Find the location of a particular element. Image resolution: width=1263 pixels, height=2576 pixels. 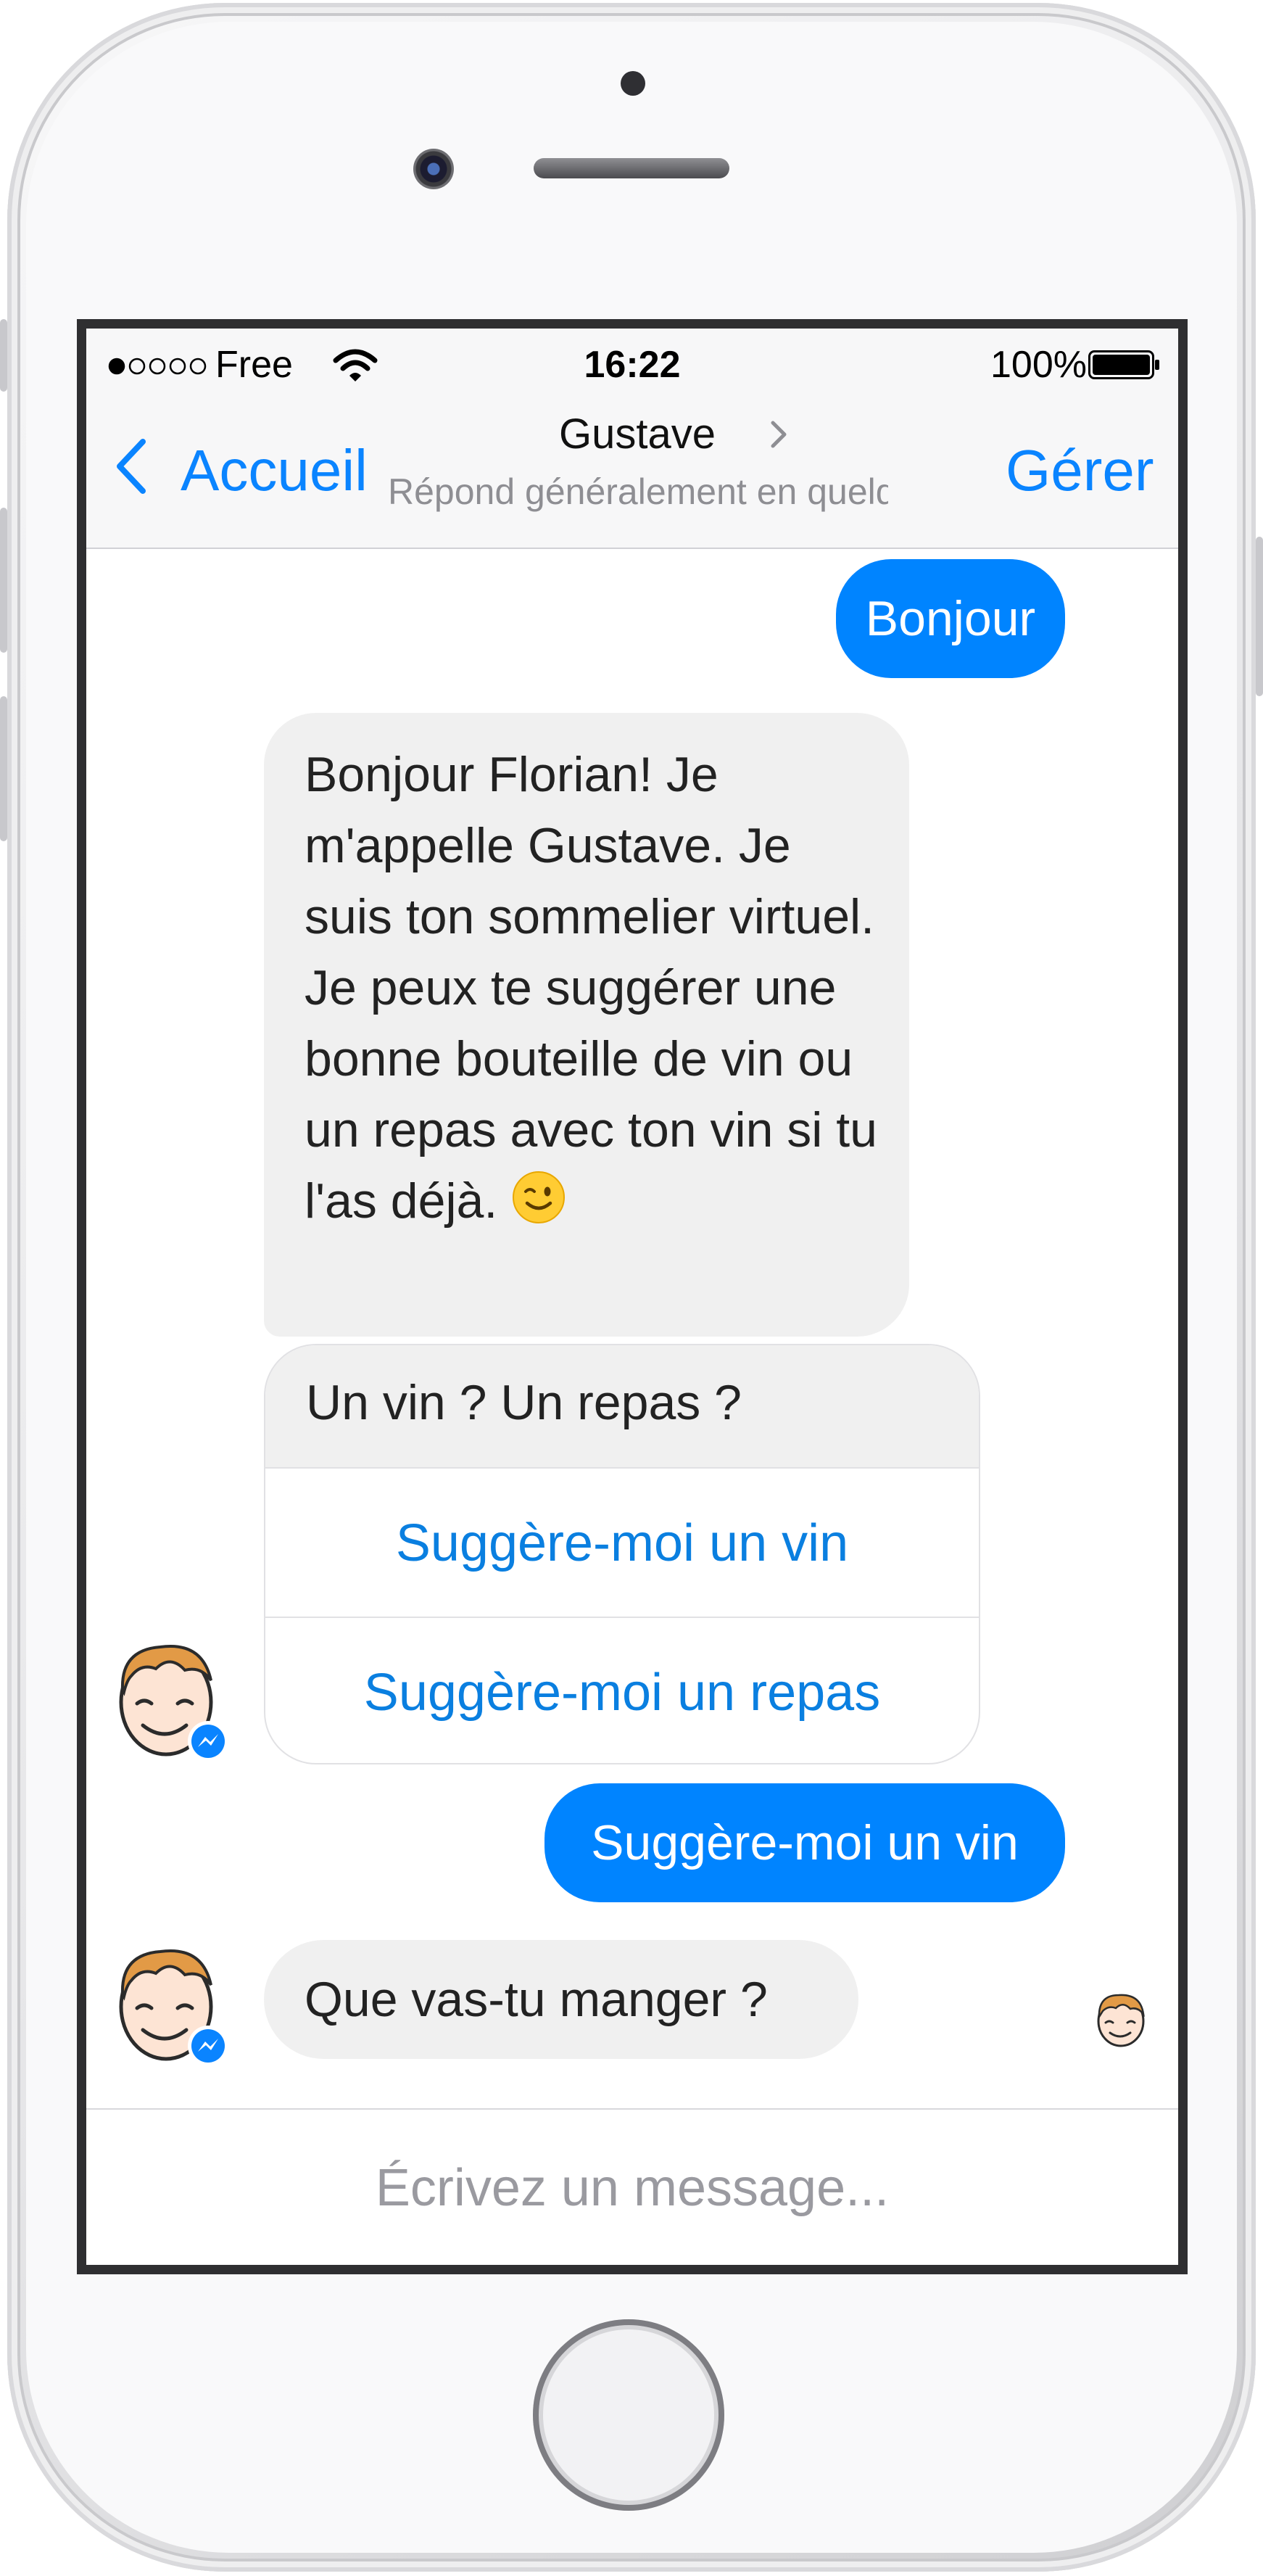

outgoing-message: Bonjour is located at coordinates (950, 618).